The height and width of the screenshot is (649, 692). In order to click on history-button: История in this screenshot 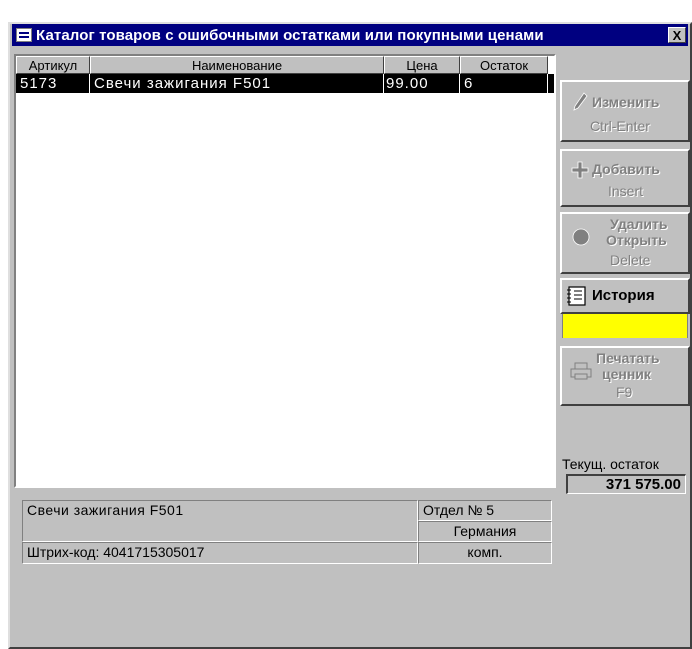, I will do `click(625, 296)`.